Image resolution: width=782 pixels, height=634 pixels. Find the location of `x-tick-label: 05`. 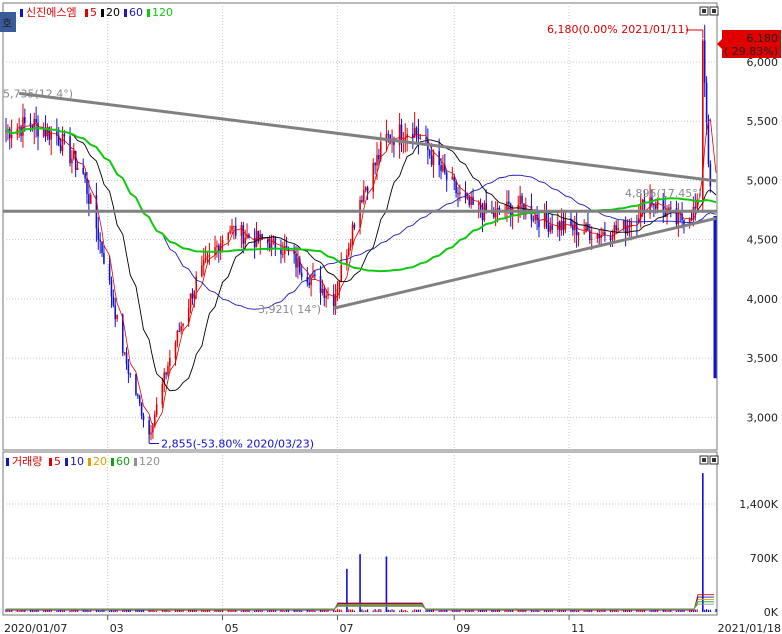

x-tick-label: 05 is located at coordinates (232, 628).